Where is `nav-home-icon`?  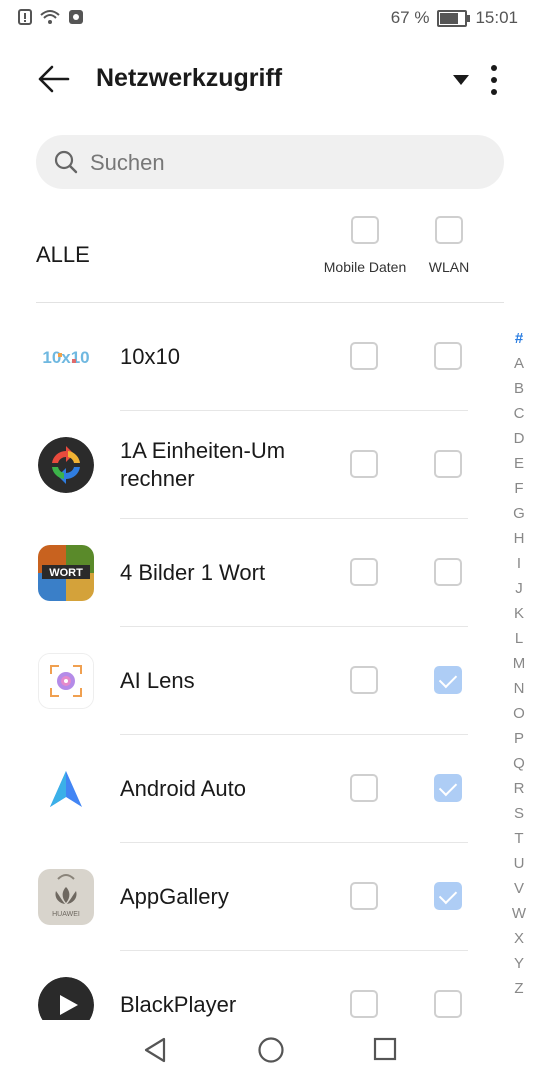 nav-home-icon is located at coordinates (271, 1050).